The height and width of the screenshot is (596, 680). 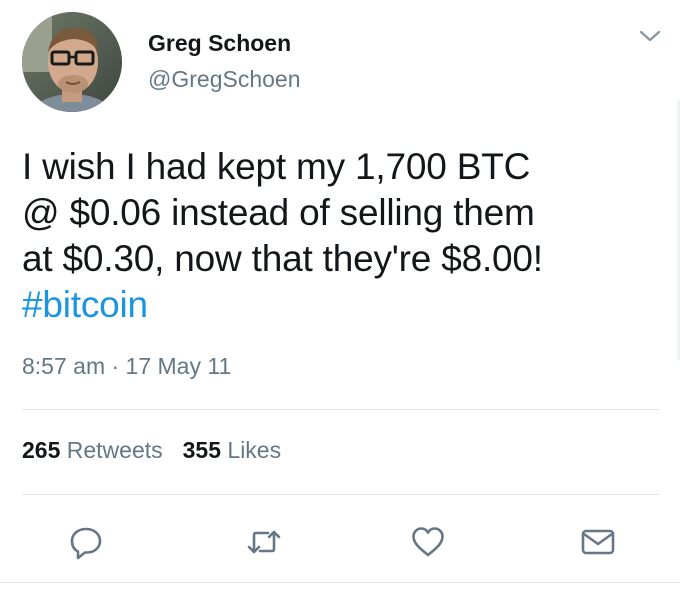 What do you see at coordinates (202, 450) in the screenshot?
I see `likes-count: 355` at bounding box center [202, 450].